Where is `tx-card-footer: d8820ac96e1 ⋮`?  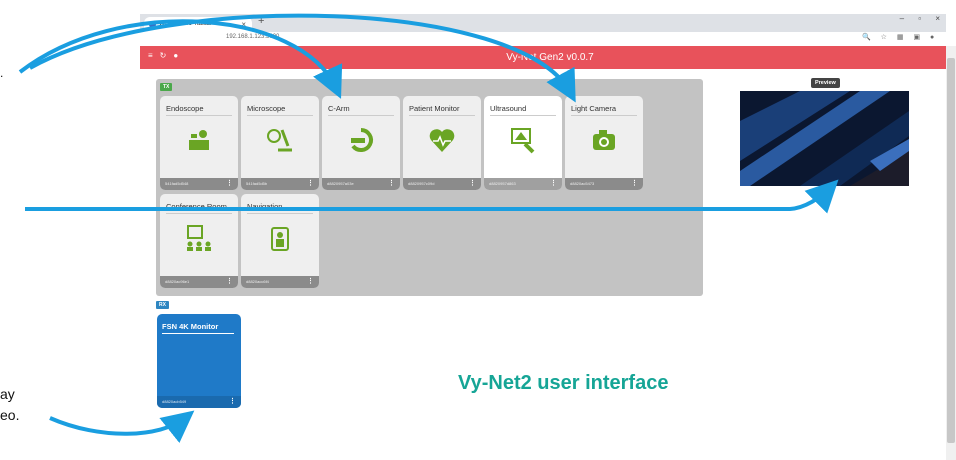
tx-card-footer: d8820ac96e1 ⋮ is located at coordinates (199, 282).